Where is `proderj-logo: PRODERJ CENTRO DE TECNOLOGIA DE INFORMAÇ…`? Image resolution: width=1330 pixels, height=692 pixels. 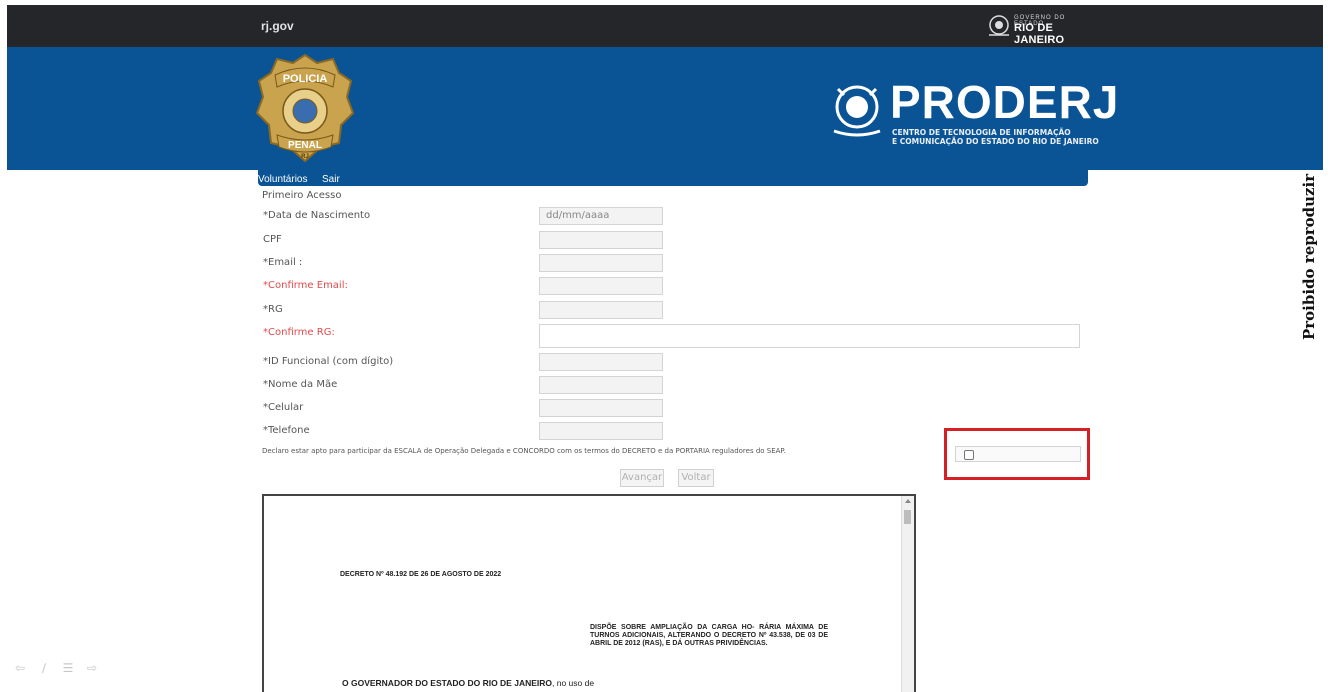 proderj-logo: PRODERJ CENTRO DE TECNOLOGIA DE INFORMAÇ… is located at coordinates (975, 111).